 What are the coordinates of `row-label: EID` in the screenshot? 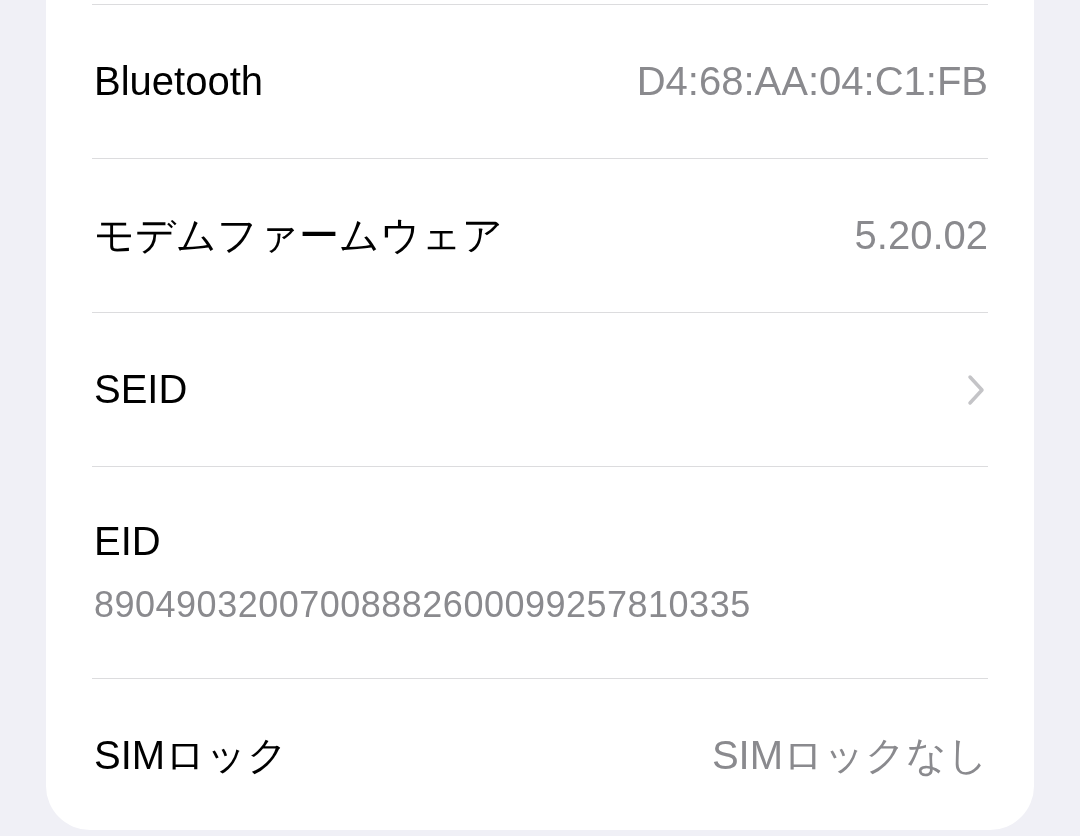 It's located at (127, 541).